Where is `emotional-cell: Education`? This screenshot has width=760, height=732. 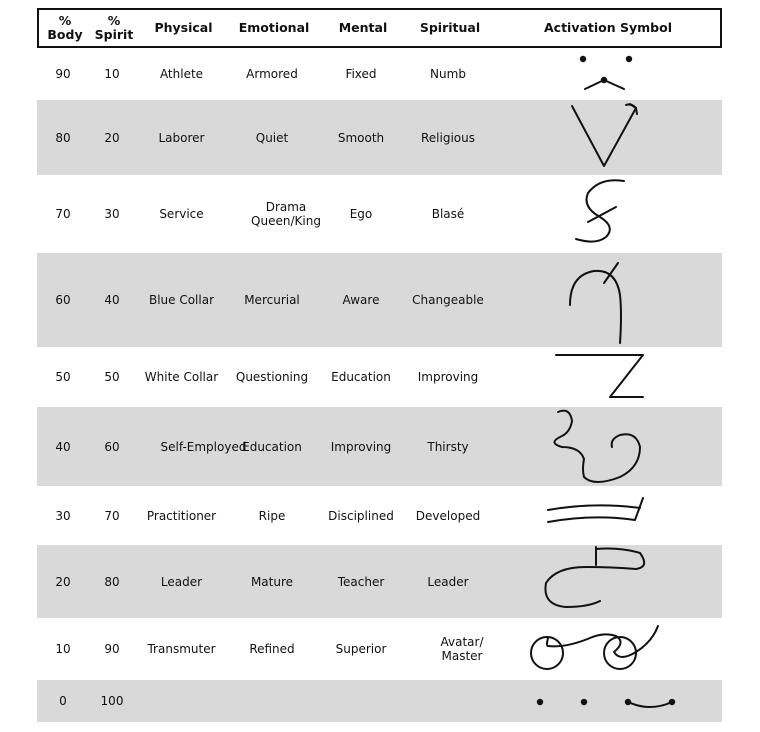 emotional-cell: Education is located at coordinates (272, 446).